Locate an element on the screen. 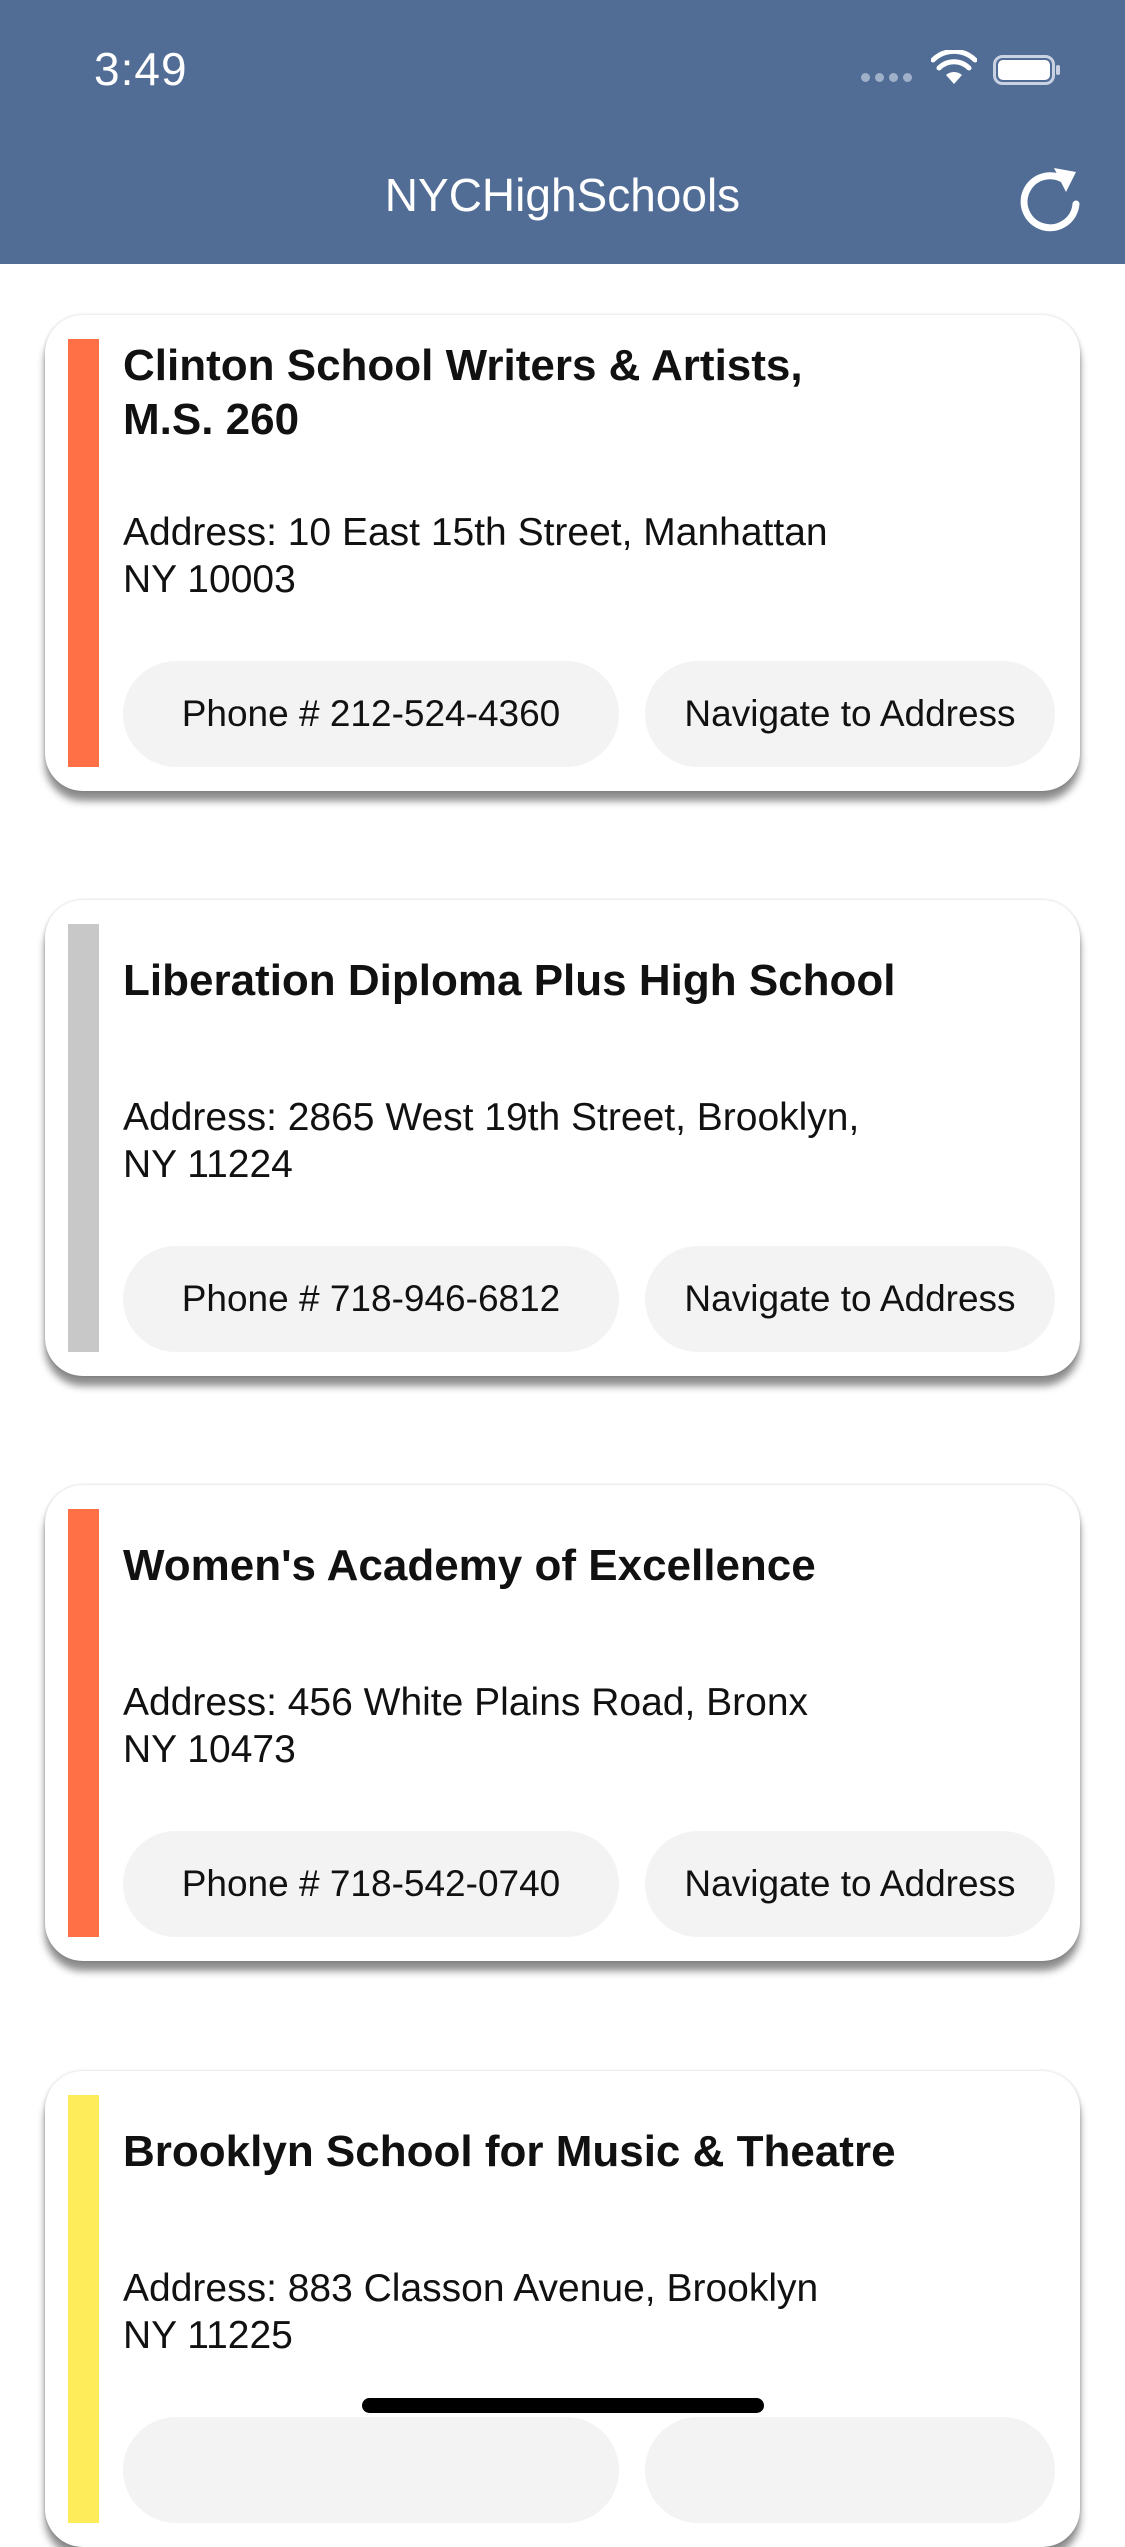  school-name: Brooklyn School for Music & Theatre is located at coordinates (509, 2151).